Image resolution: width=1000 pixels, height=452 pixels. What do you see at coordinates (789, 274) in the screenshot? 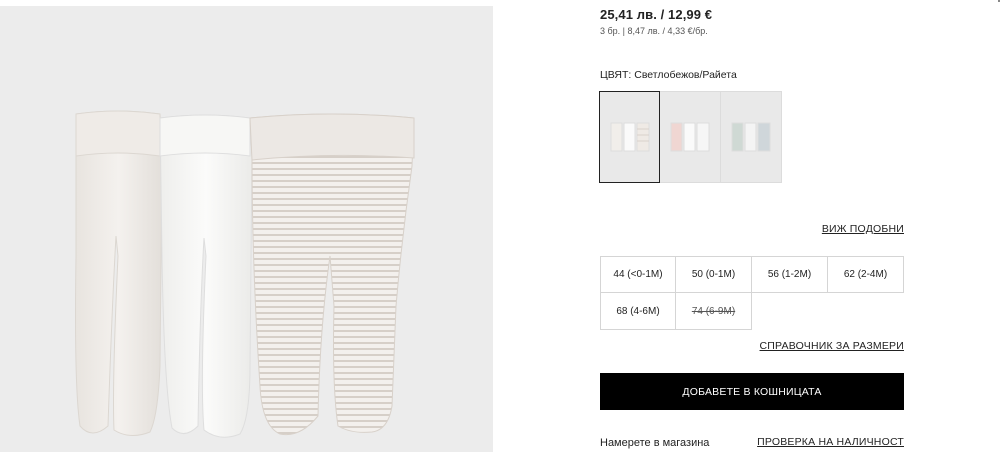
I see `size-option: 56 (1-2M)` at bounding box center [789, 274].